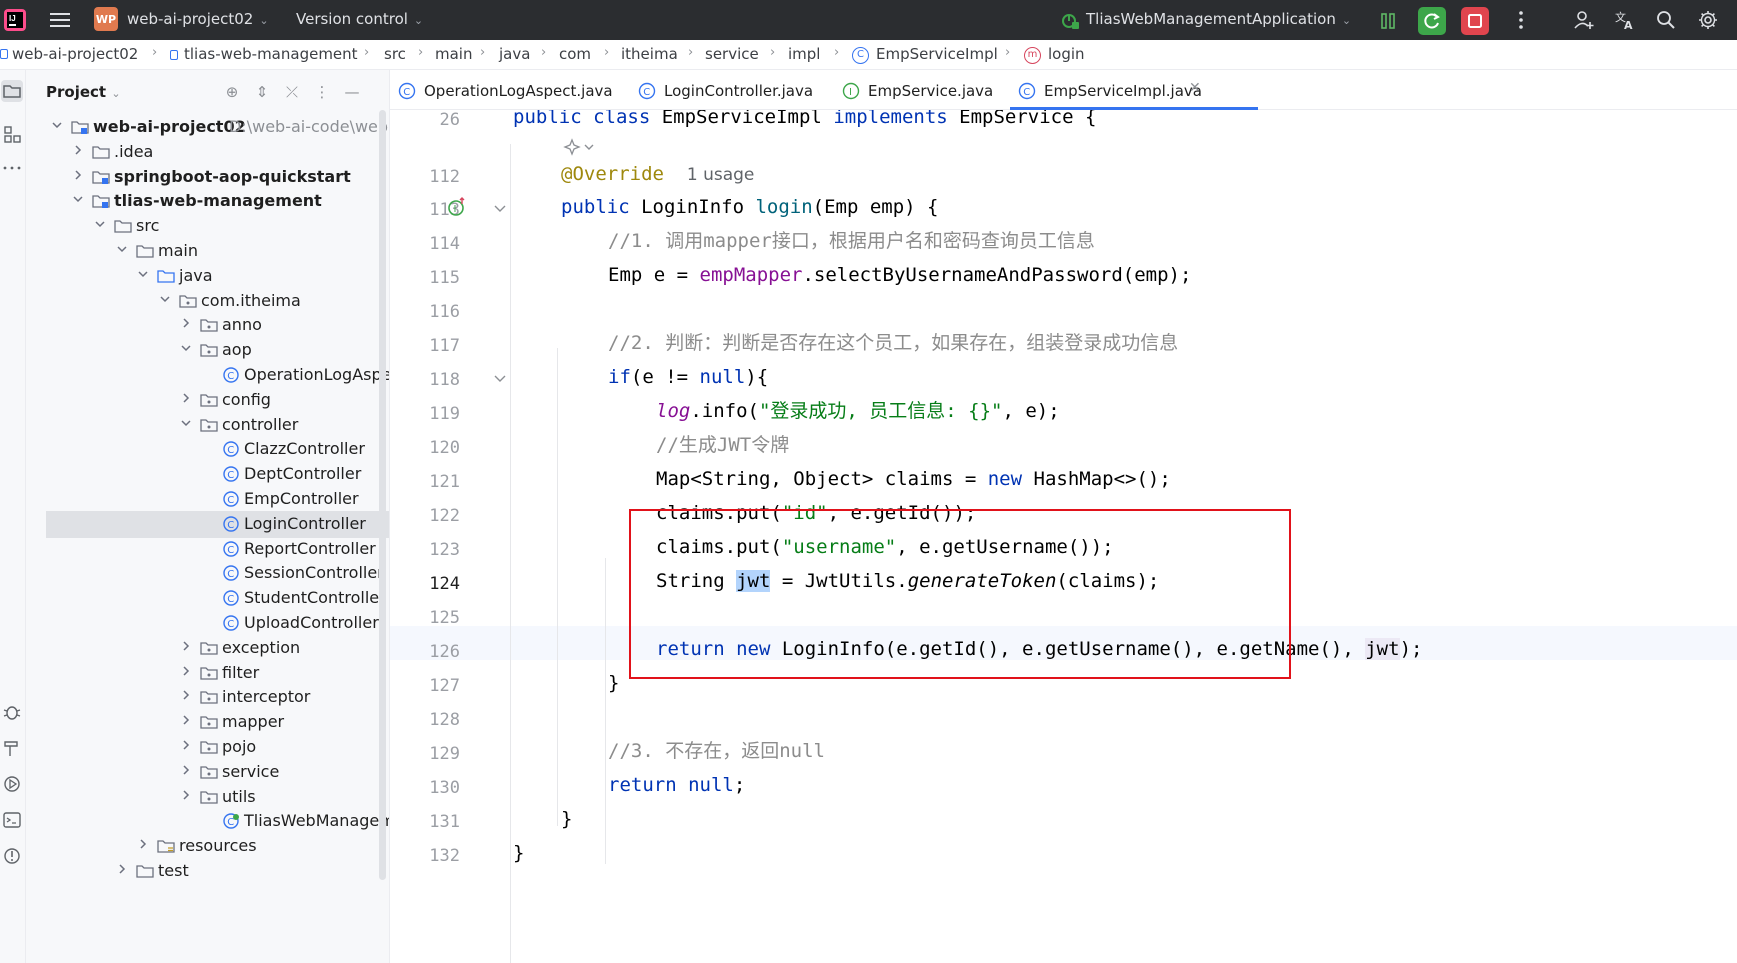  Describe the element at coordinates (12, 784) in the screenshot. I see `services-run-icon` at that location.